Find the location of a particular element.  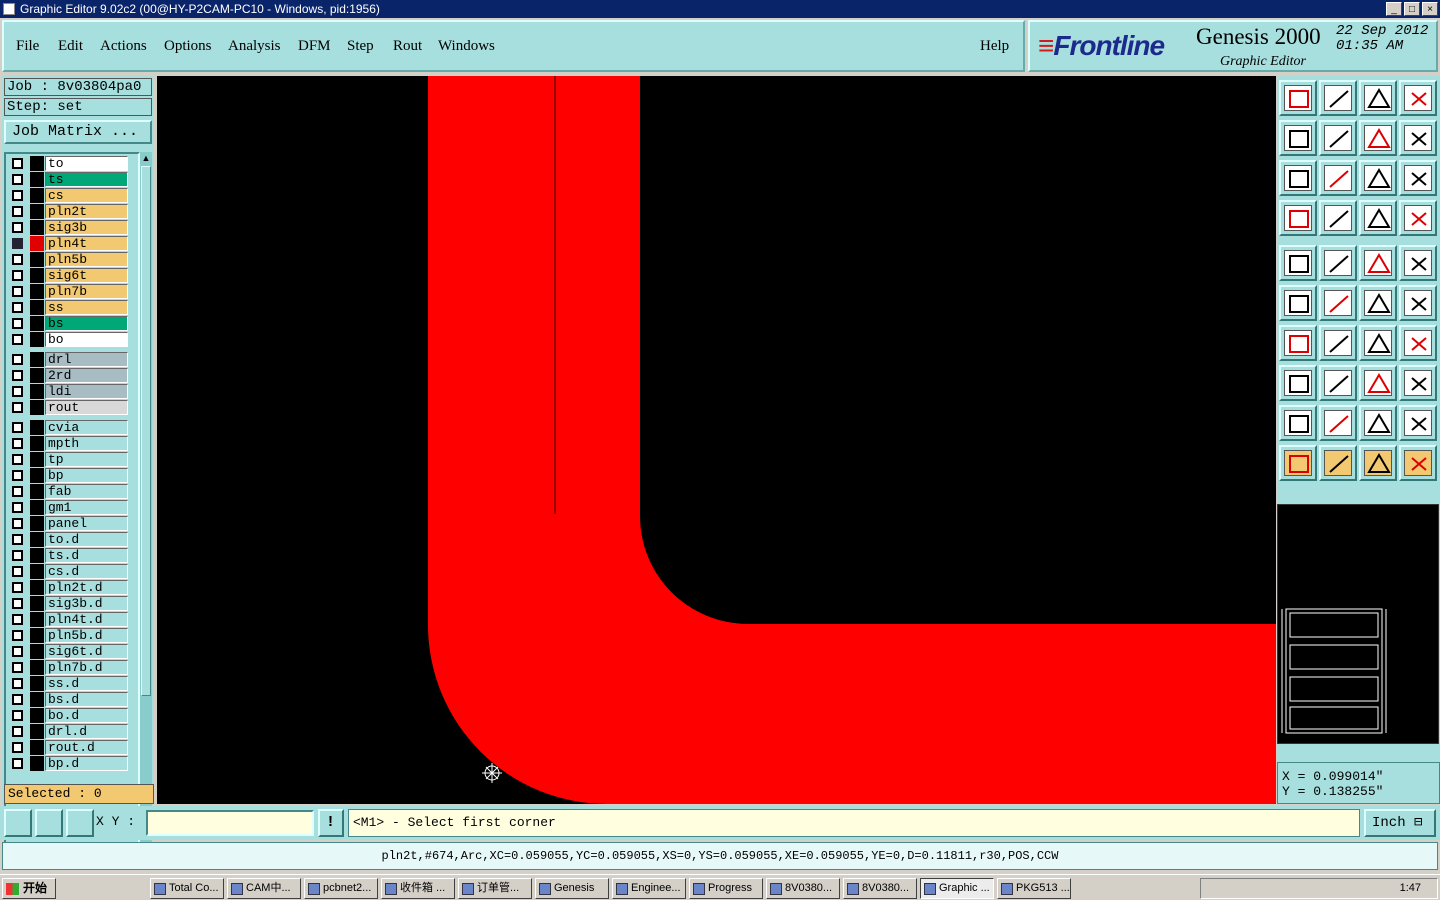

layer-row-pln4t: pln4t is located at coordinates (68, 243).